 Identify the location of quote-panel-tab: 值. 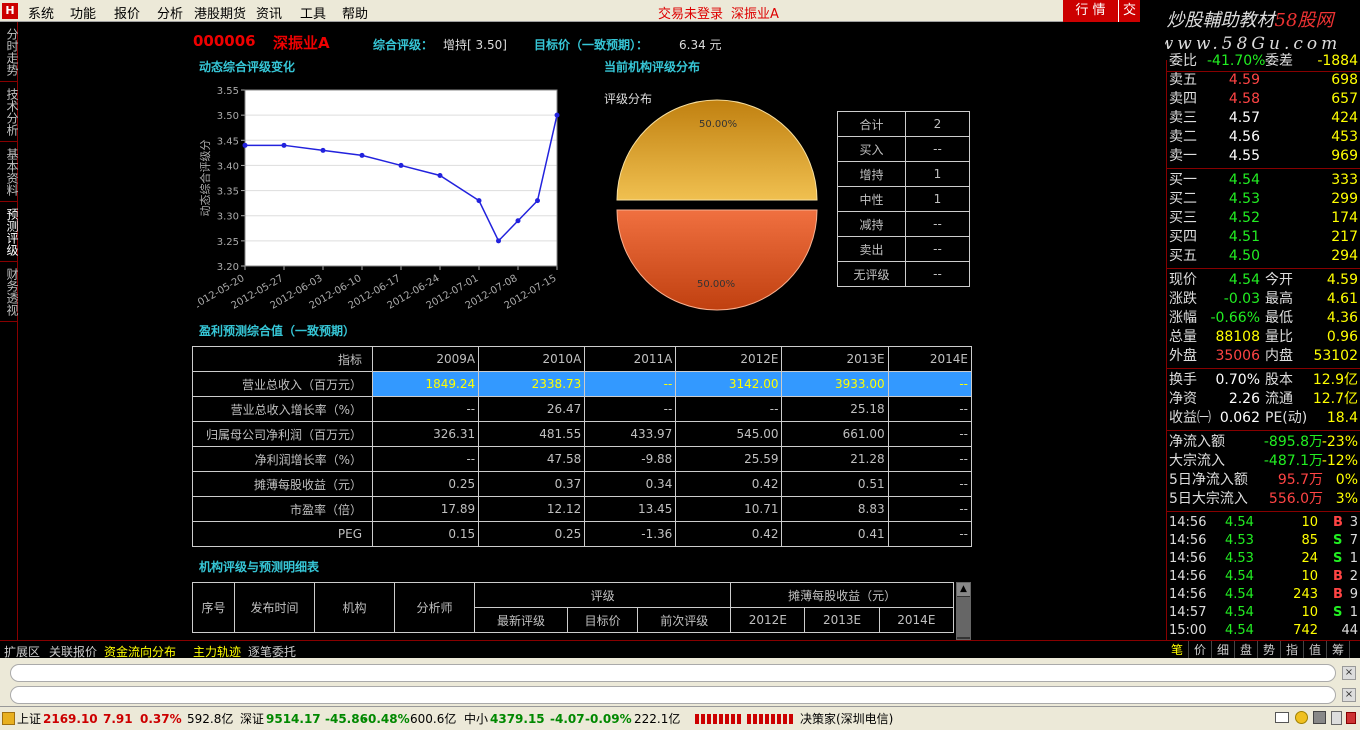
(1315, 650).